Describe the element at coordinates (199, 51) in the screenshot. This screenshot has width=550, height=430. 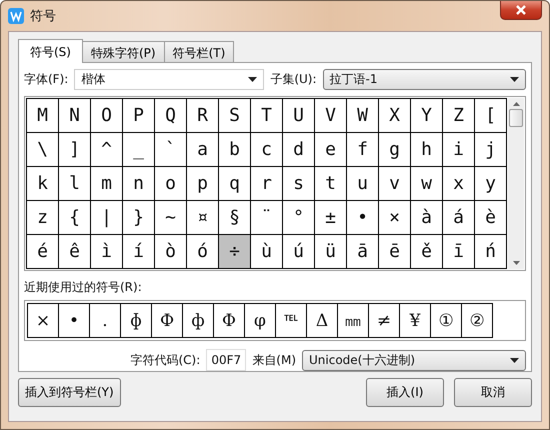
I see `tab: 符号栏(T)` at that location.